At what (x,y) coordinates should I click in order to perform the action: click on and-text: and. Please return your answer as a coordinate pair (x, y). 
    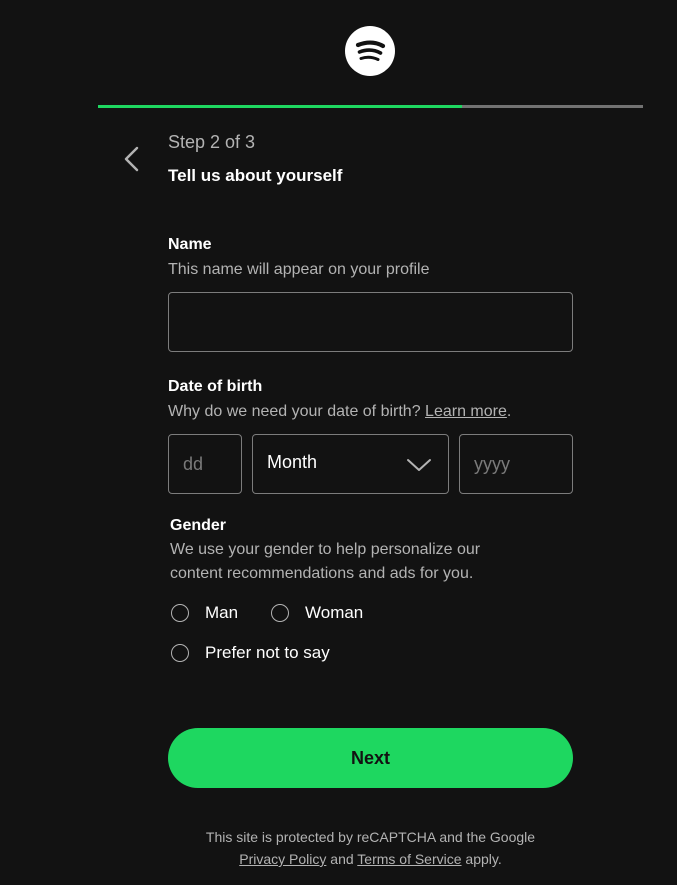
    Looking at the image, I should click on (342, 859).